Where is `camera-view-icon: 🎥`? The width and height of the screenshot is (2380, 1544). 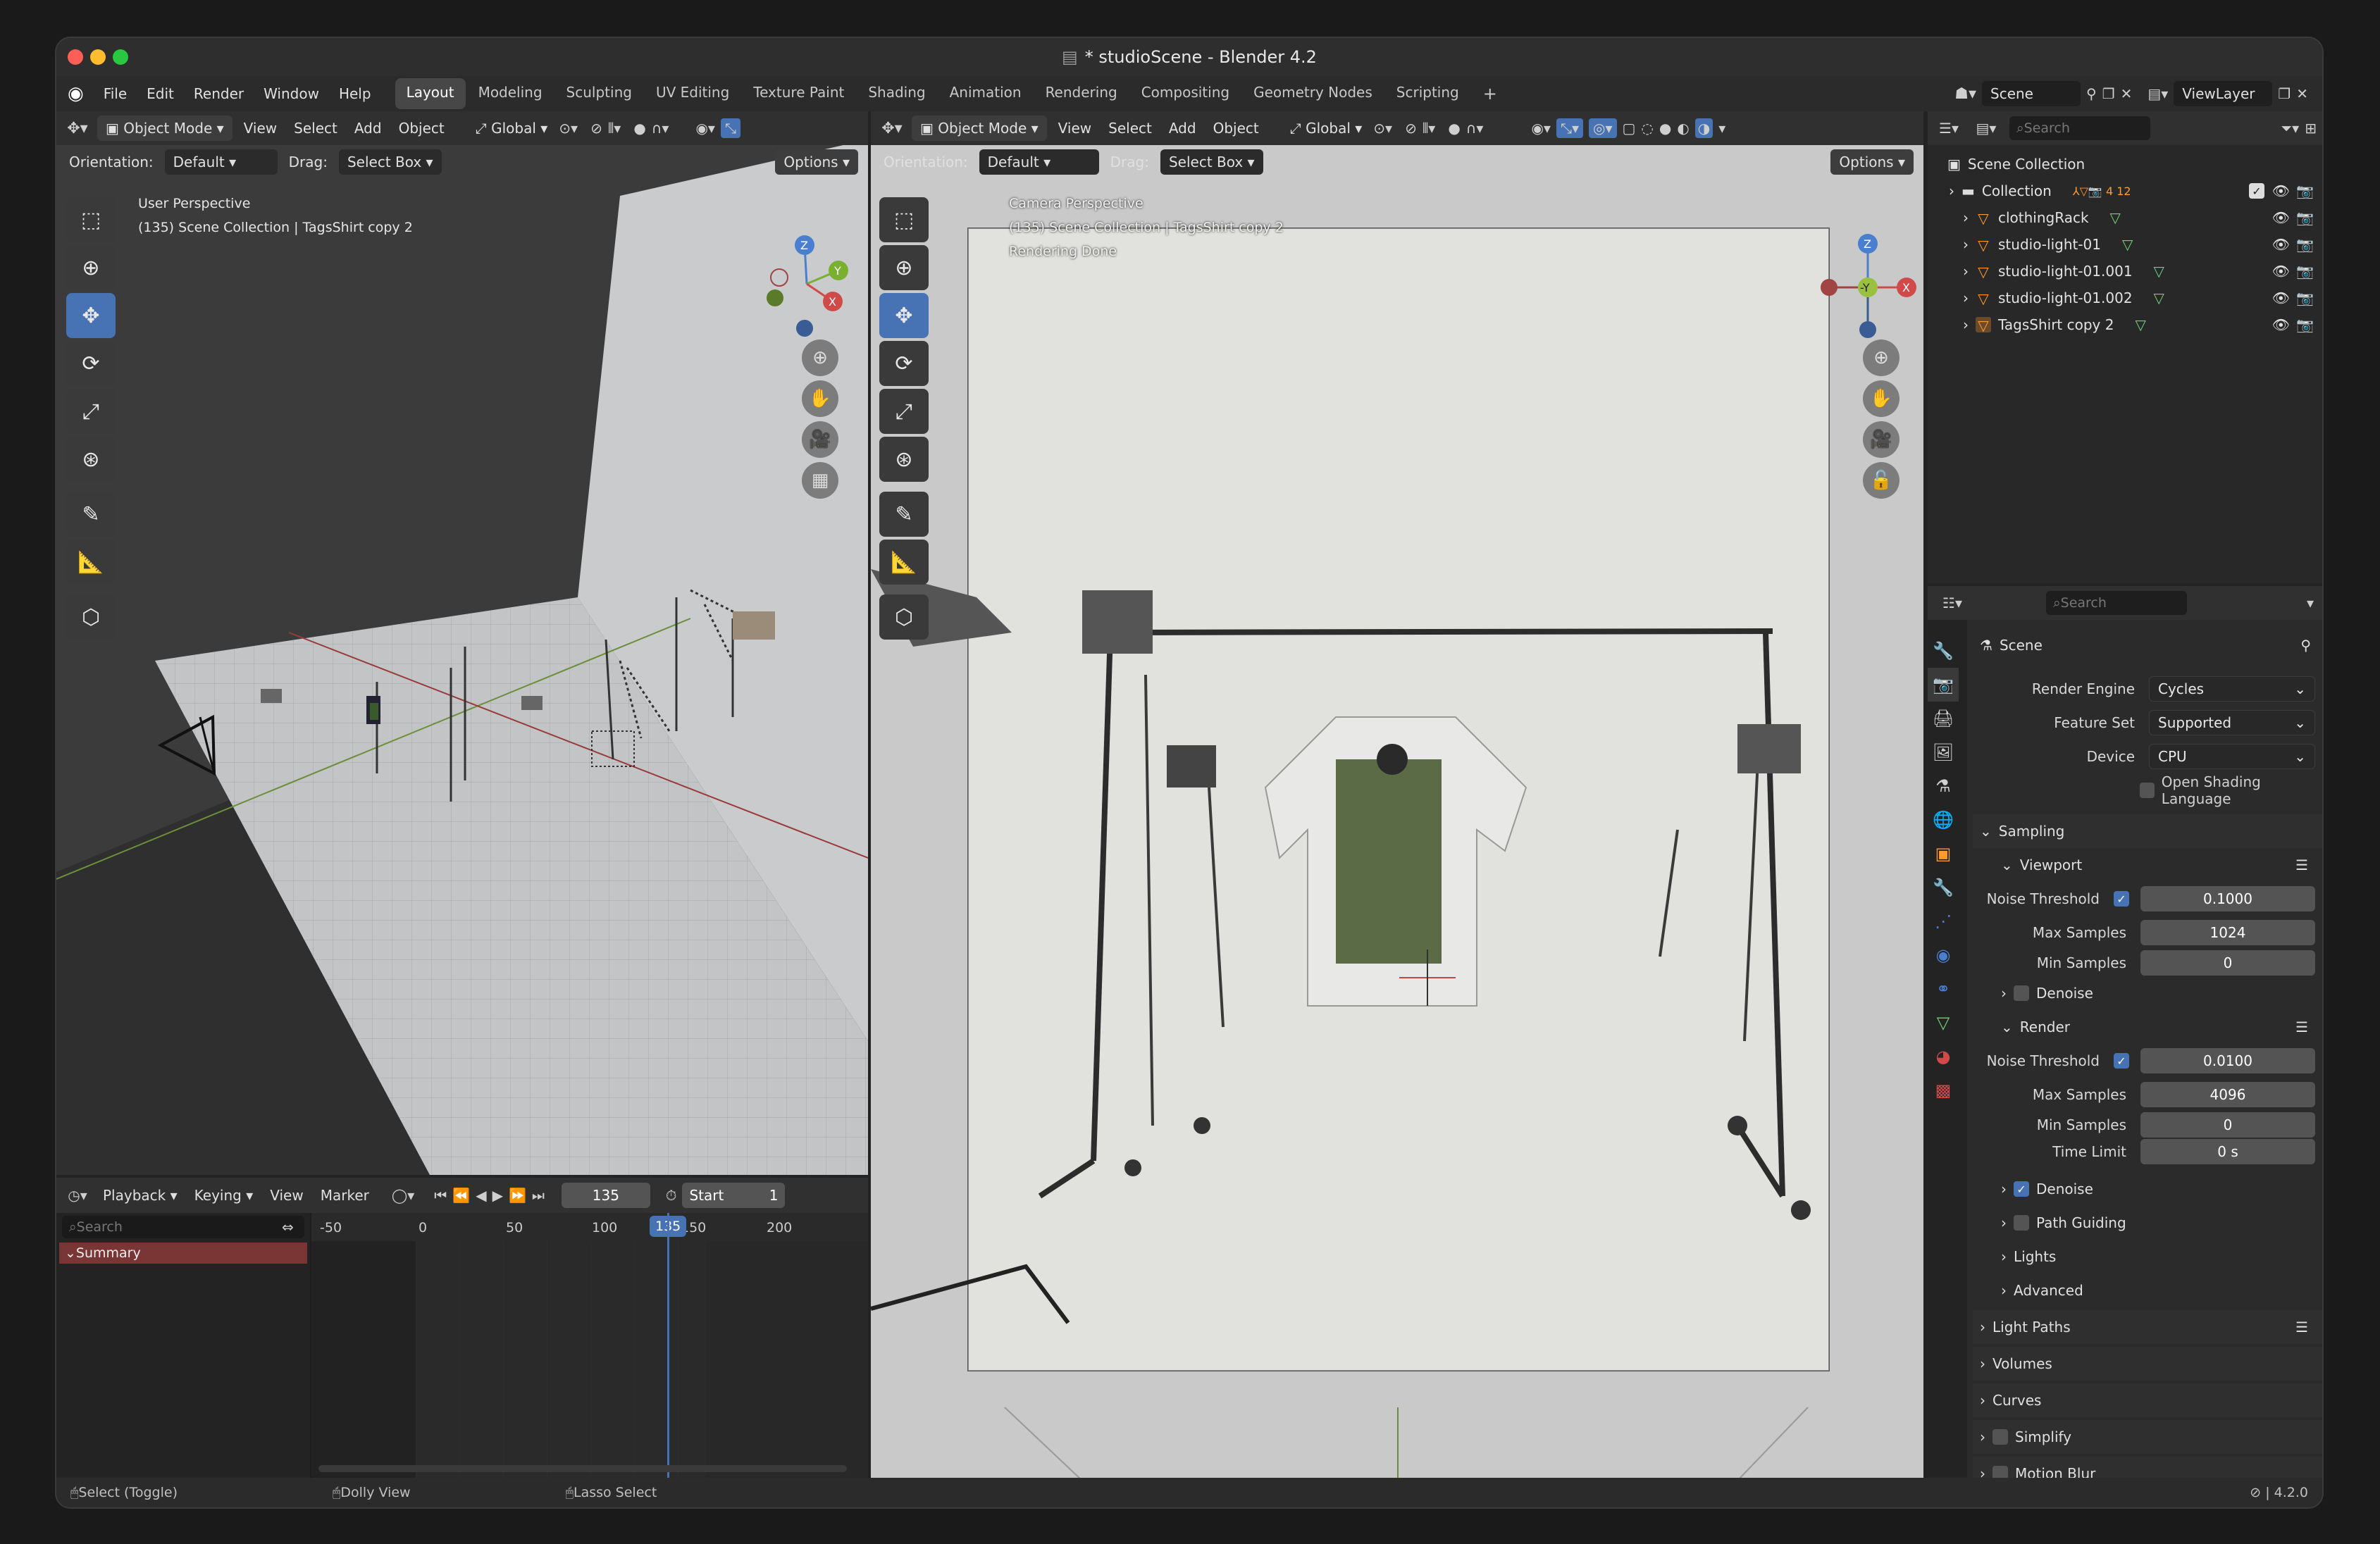
camera-view-icon: 🎥 is located at coordinates (1881, 439).